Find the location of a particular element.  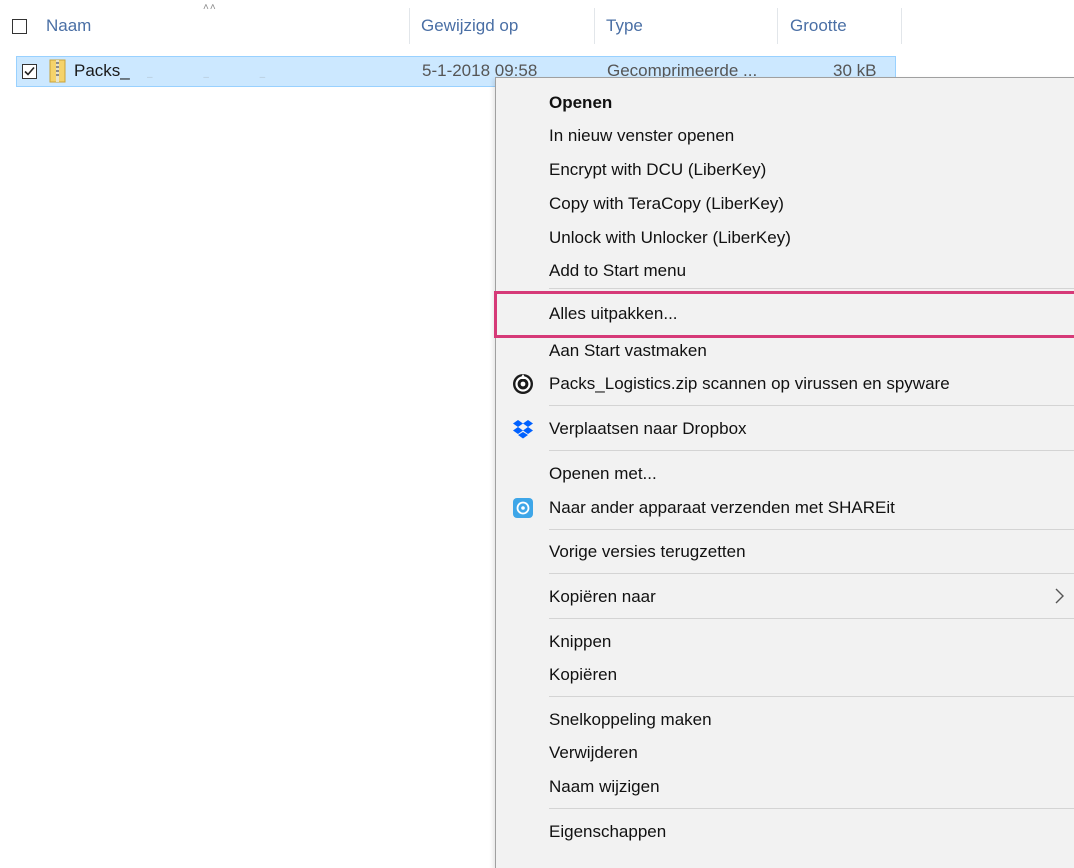

menu-item-copy-to: Kopiëren naar is located at coordinates (785, 597).